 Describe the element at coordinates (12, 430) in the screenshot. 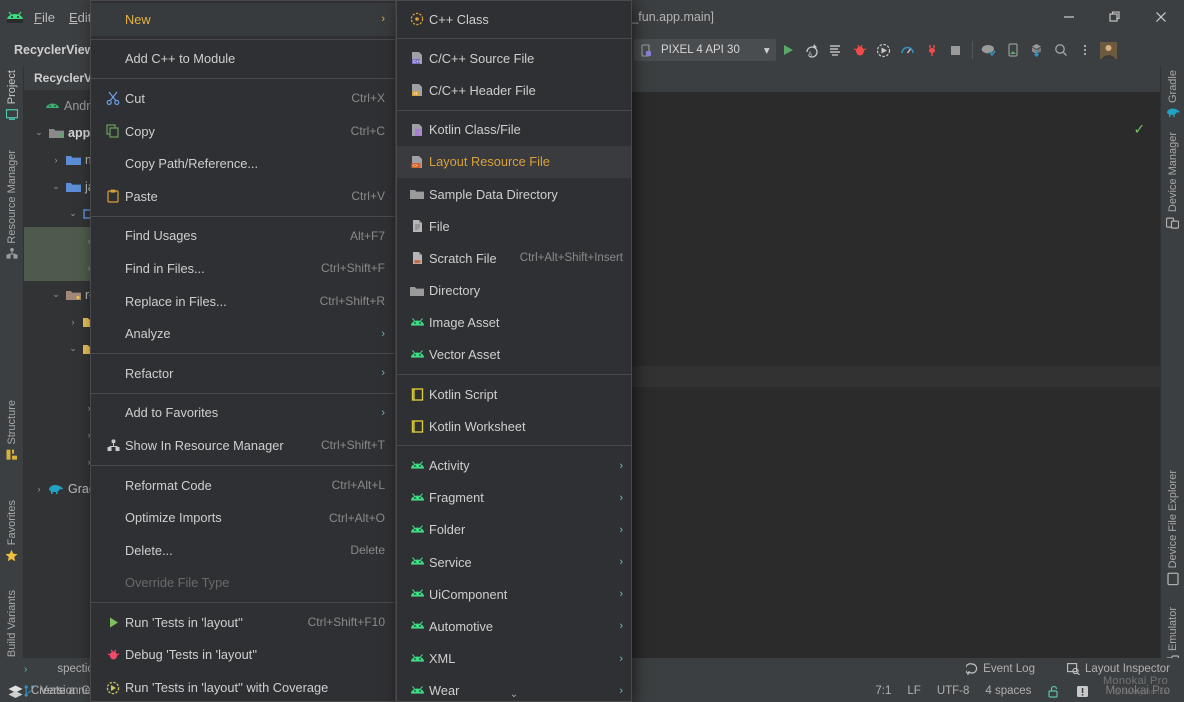

I see `sidebar-item-structure: Structure` at that location.